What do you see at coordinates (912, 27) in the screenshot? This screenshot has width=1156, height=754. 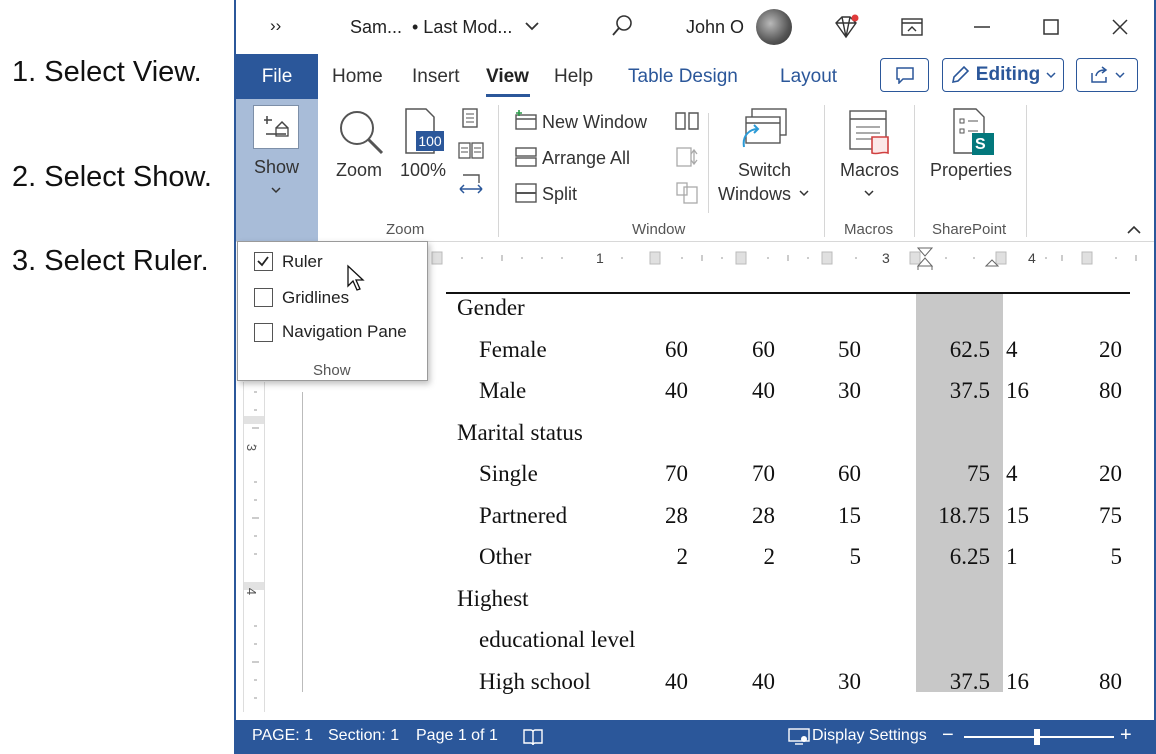 I see `ribbon-display-icon` at bounding box center [912, 27].